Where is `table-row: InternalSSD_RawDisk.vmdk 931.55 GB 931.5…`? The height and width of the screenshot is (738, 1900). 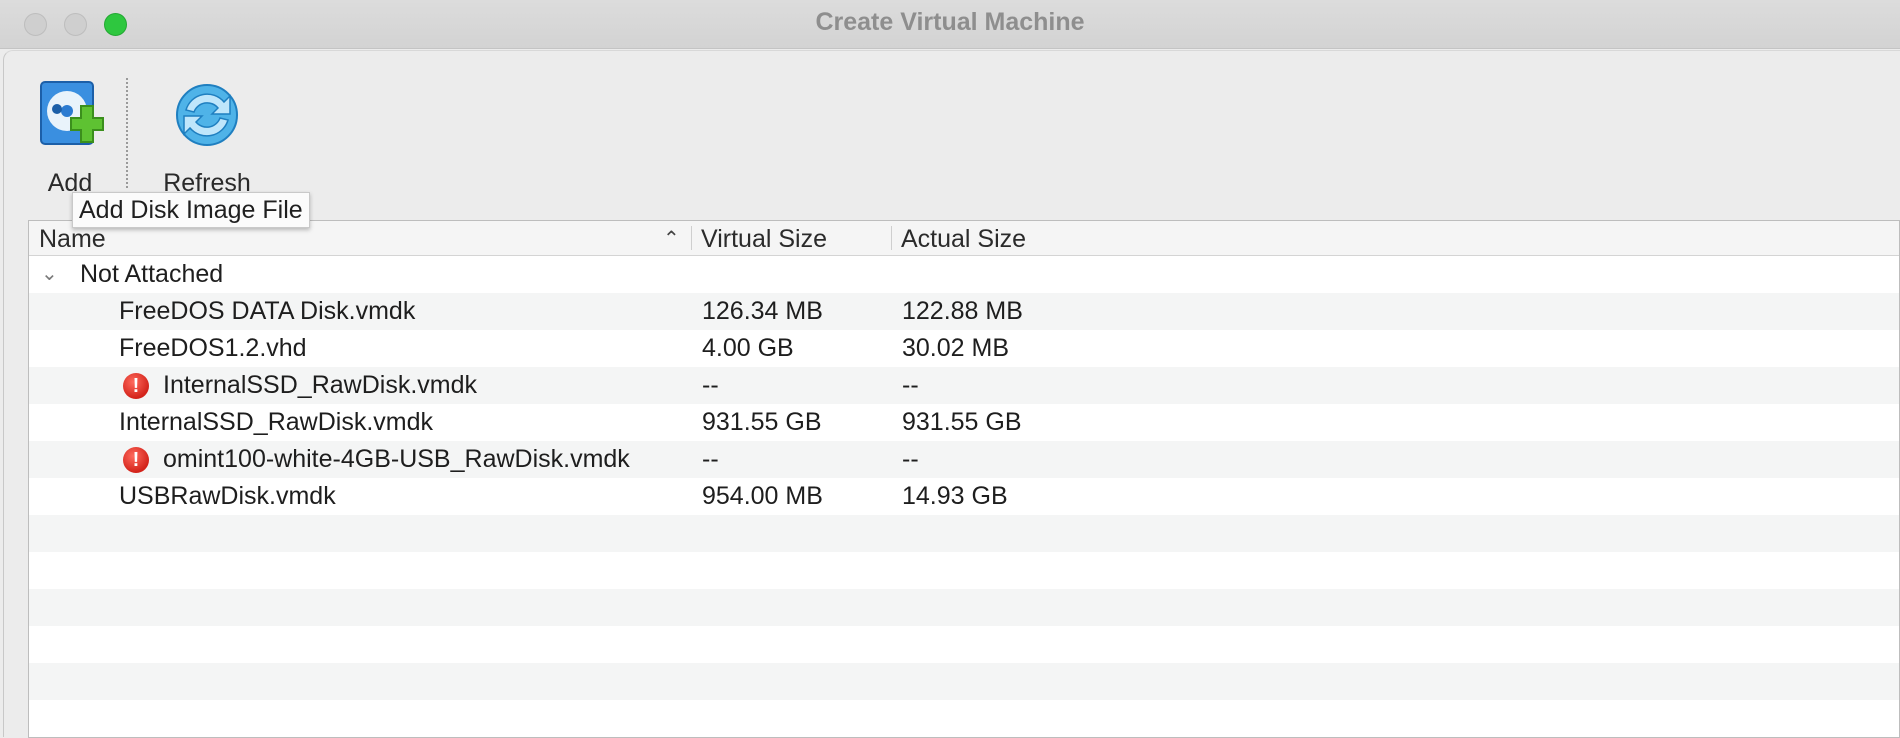 table-row: InternalSSD_RawDisk.vmdk 931.55 GB 931.5… is located at coordinates (964, 422).